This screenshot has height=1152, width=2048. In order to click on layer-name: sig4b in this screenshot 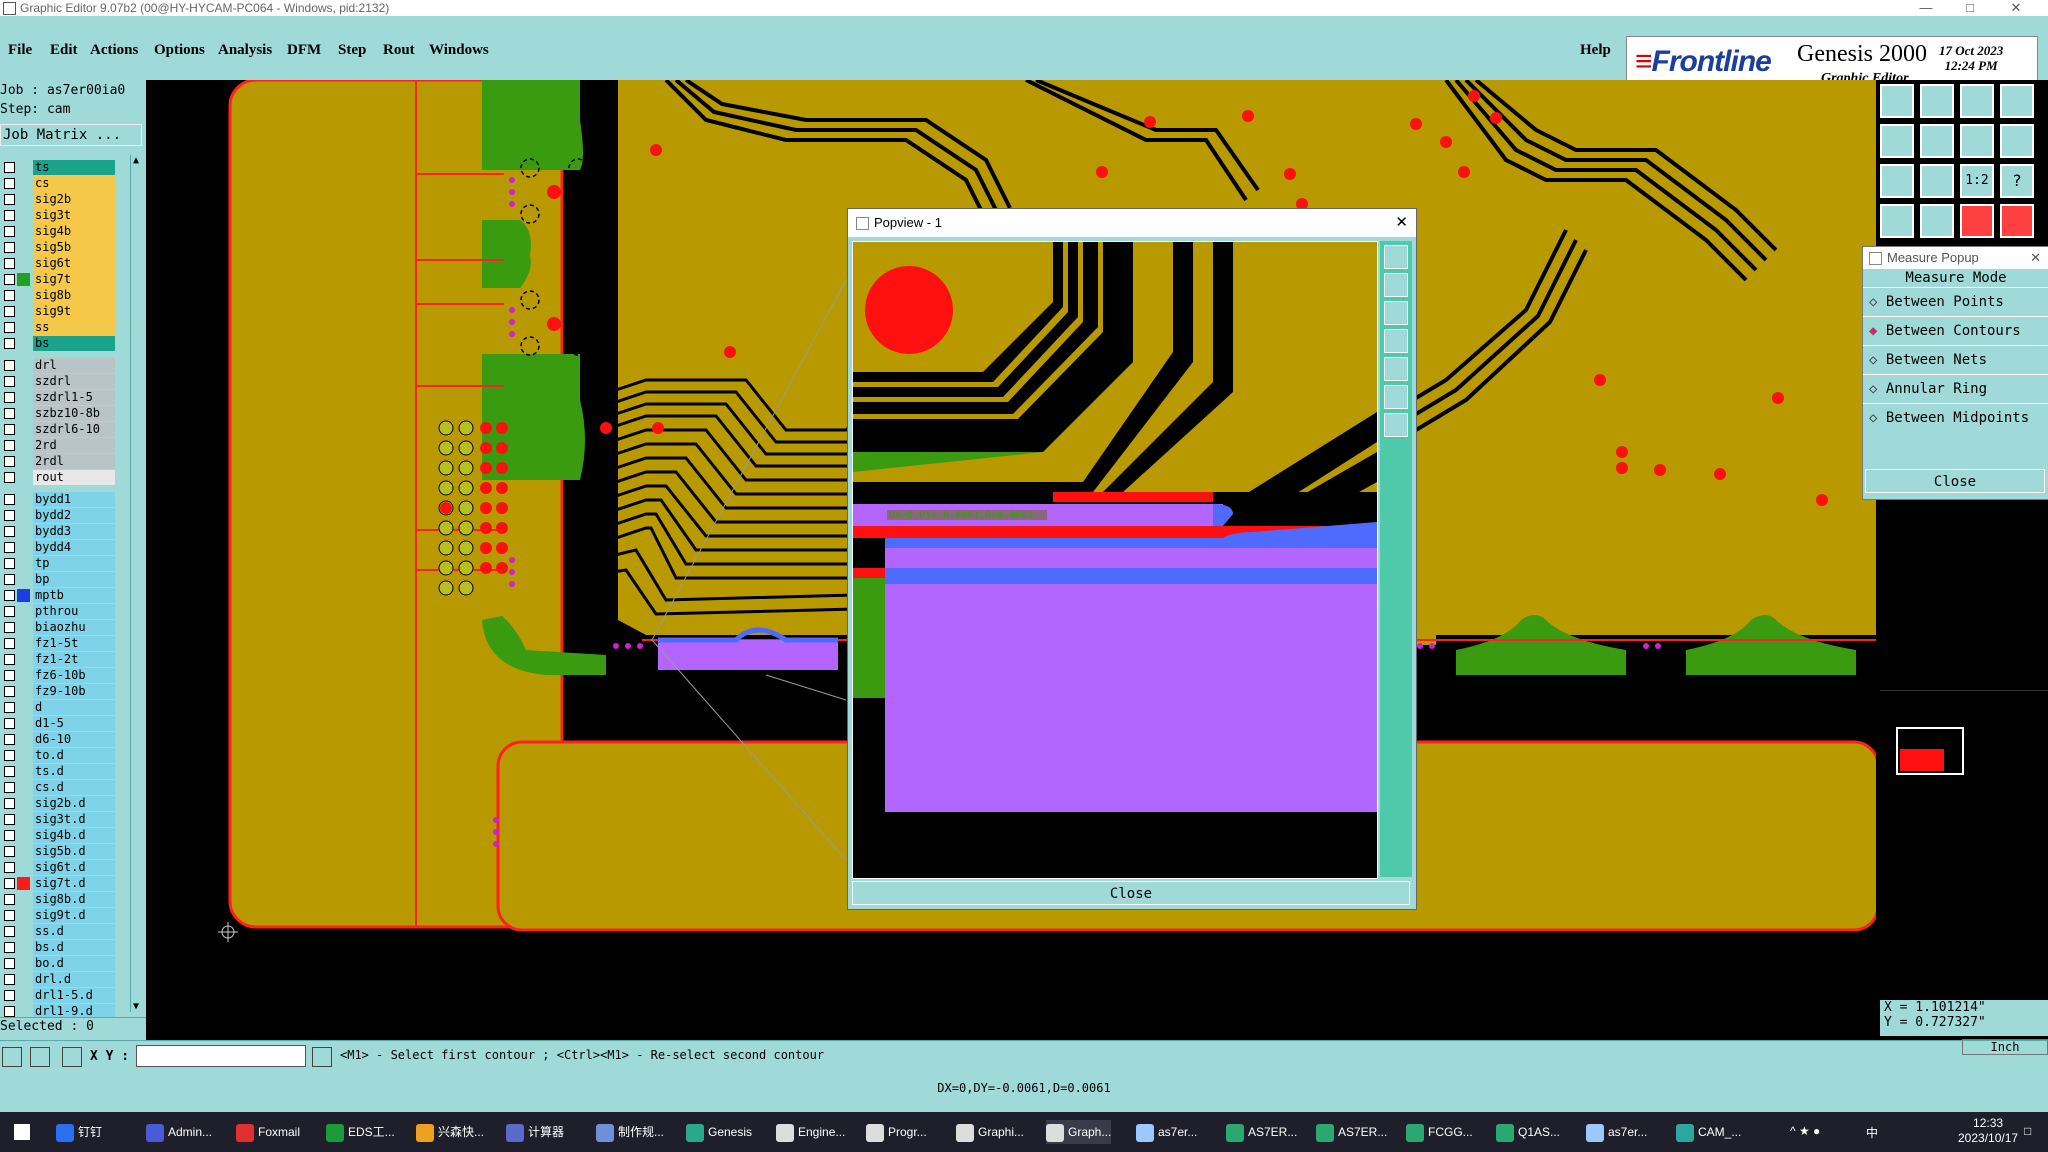, I will do `click(74, 231)`.